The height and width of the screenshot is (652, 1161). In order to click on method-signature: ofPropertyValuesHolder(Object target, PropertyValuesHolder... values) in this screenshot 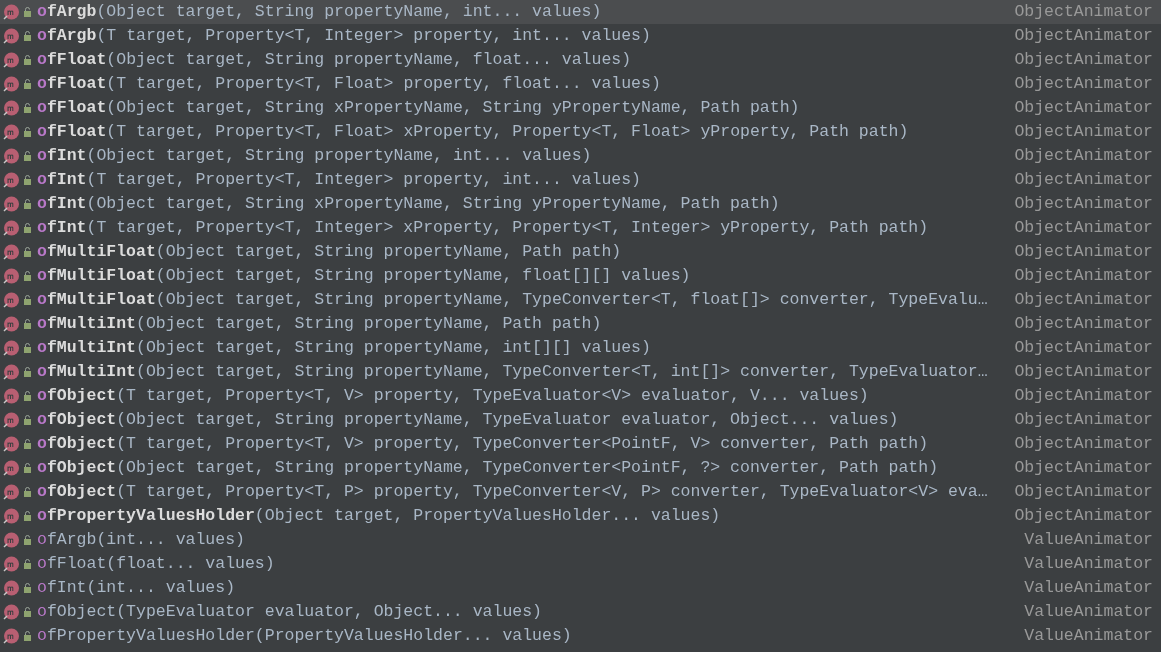, I will do `click(379, 515)`.